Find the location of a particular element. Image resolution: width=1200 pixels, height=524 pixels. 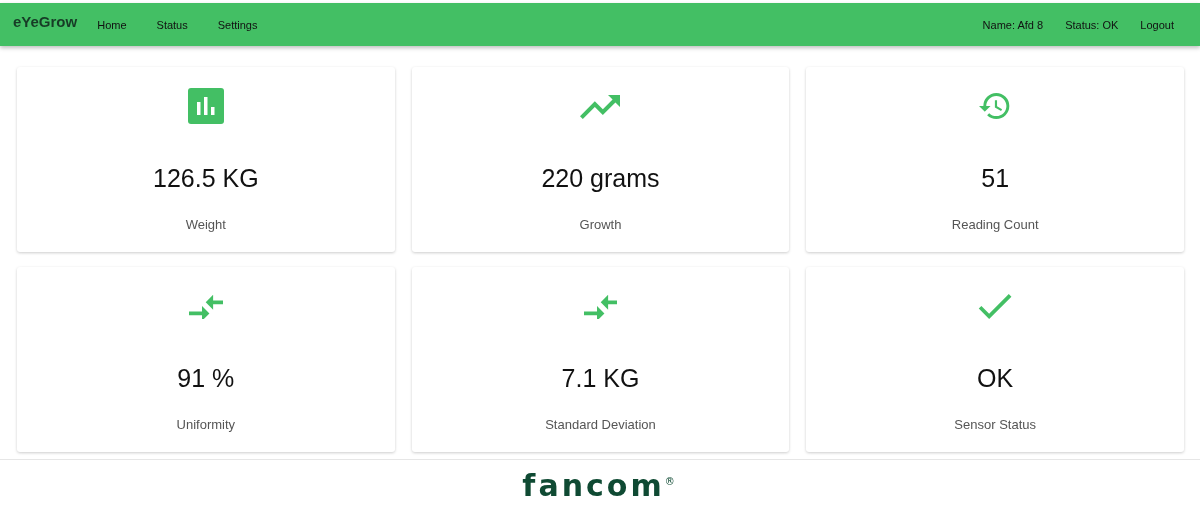

trending-up-icon is located at coordinates (600, 106).